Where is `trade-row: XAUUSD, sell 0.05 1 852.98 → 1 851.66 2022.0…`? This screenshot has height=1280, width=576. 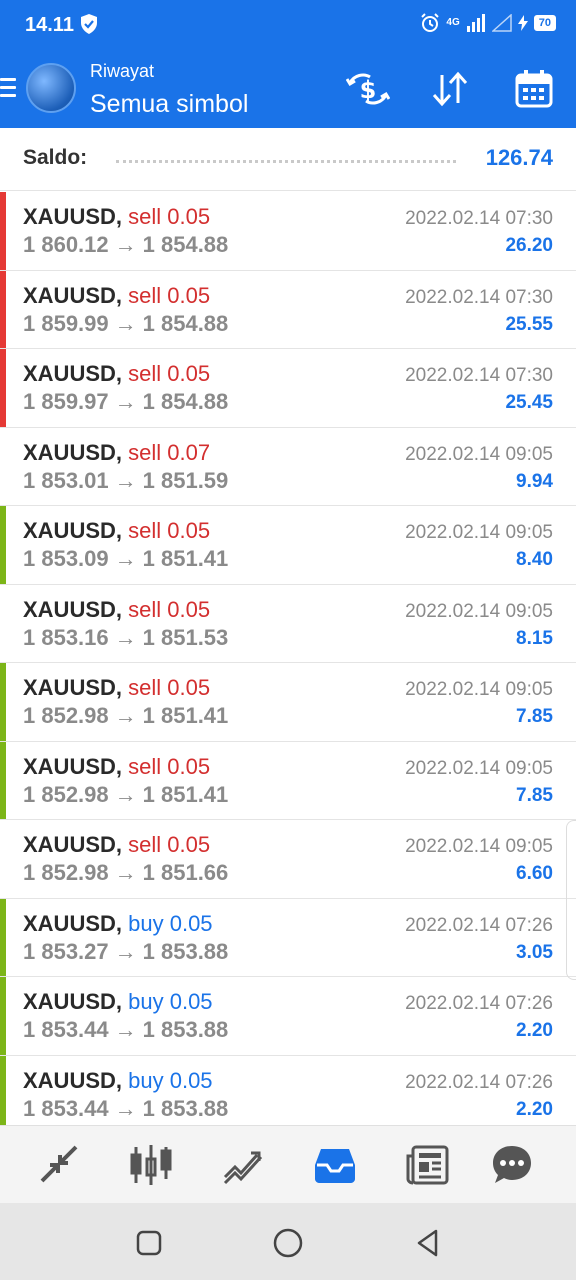 trade-row: XAUUSD, sell 0.05 1 852.98 → 1 851.66 2022.0… is located at coordinates (288, 859).